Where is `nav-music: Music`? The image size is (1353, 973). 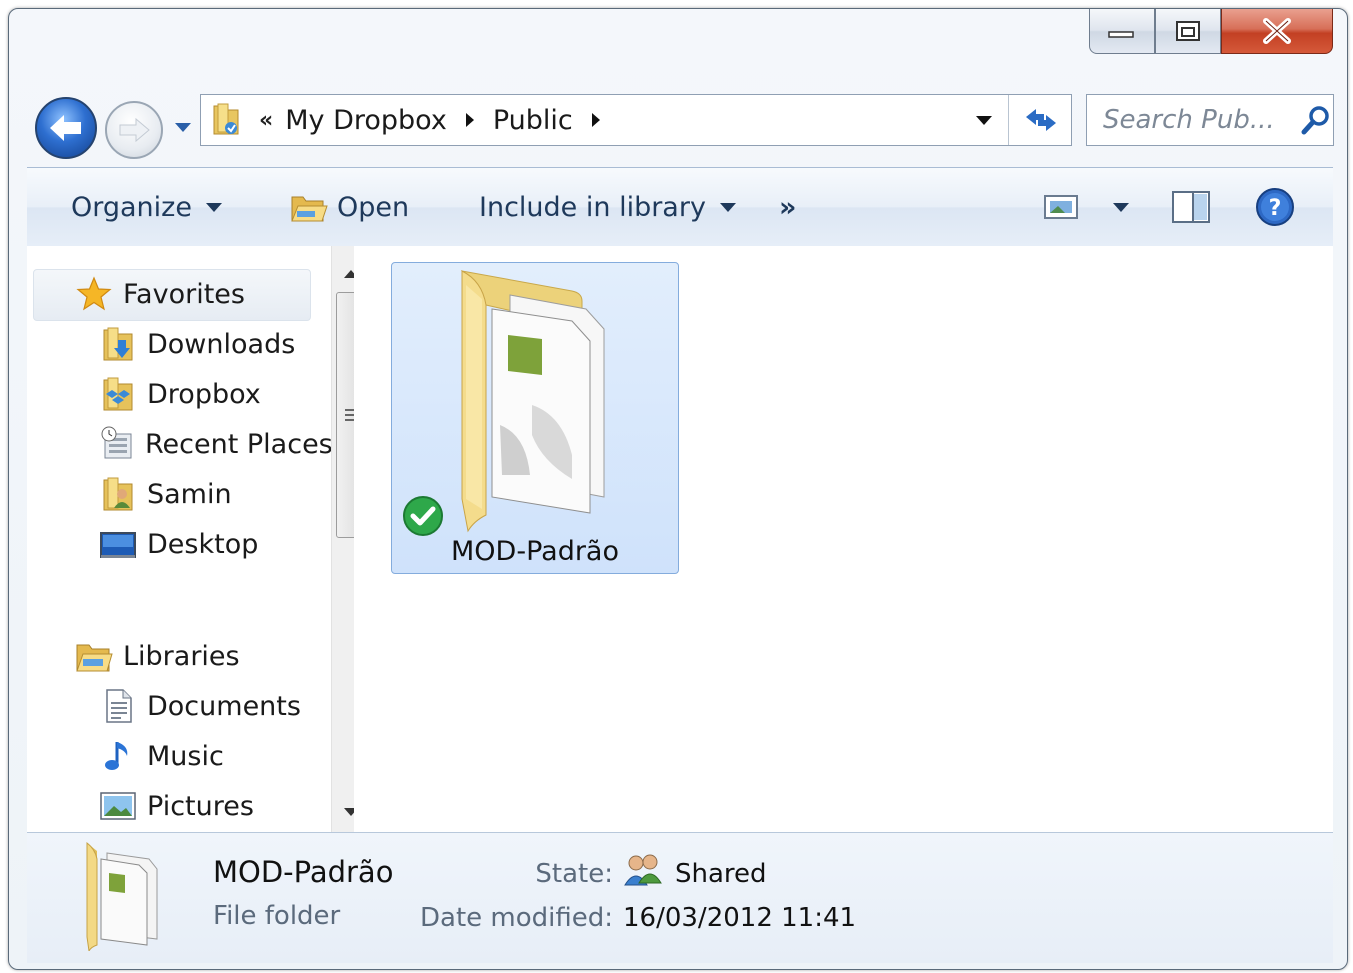
nav-music: Music is located at coordinates (161, 756).